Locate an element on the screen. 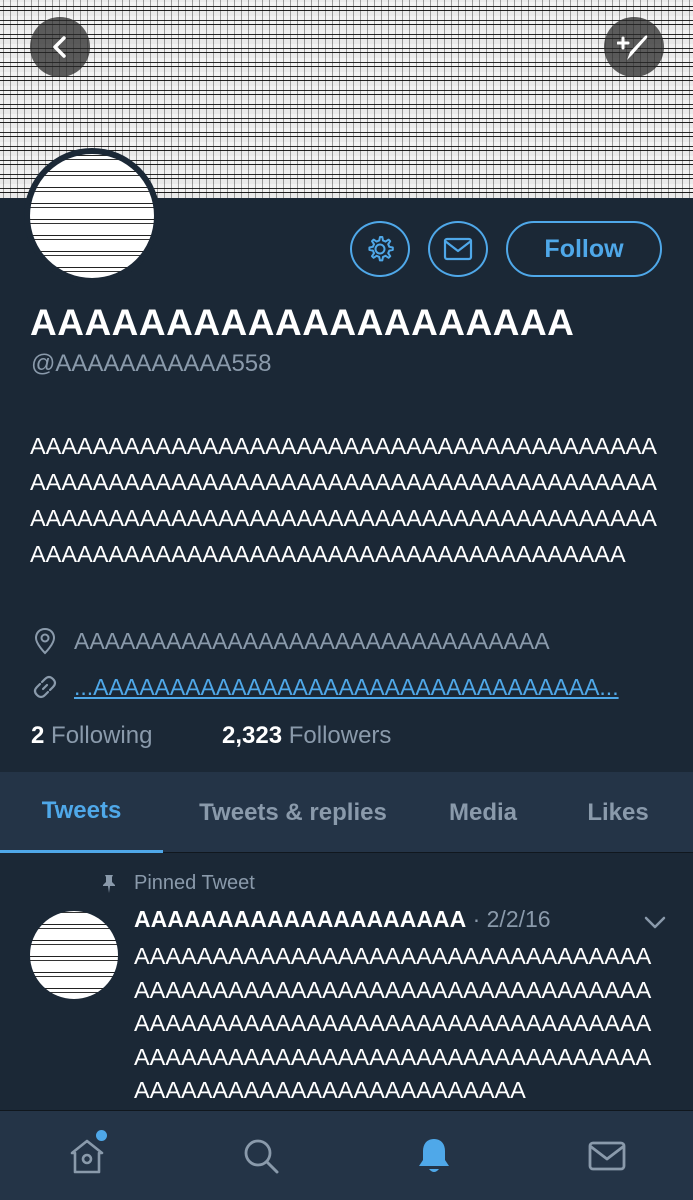 This screenshot has width=693, height=1200. tab-tweets-replies: Tweets & replies is located at coordinates (293, 812).